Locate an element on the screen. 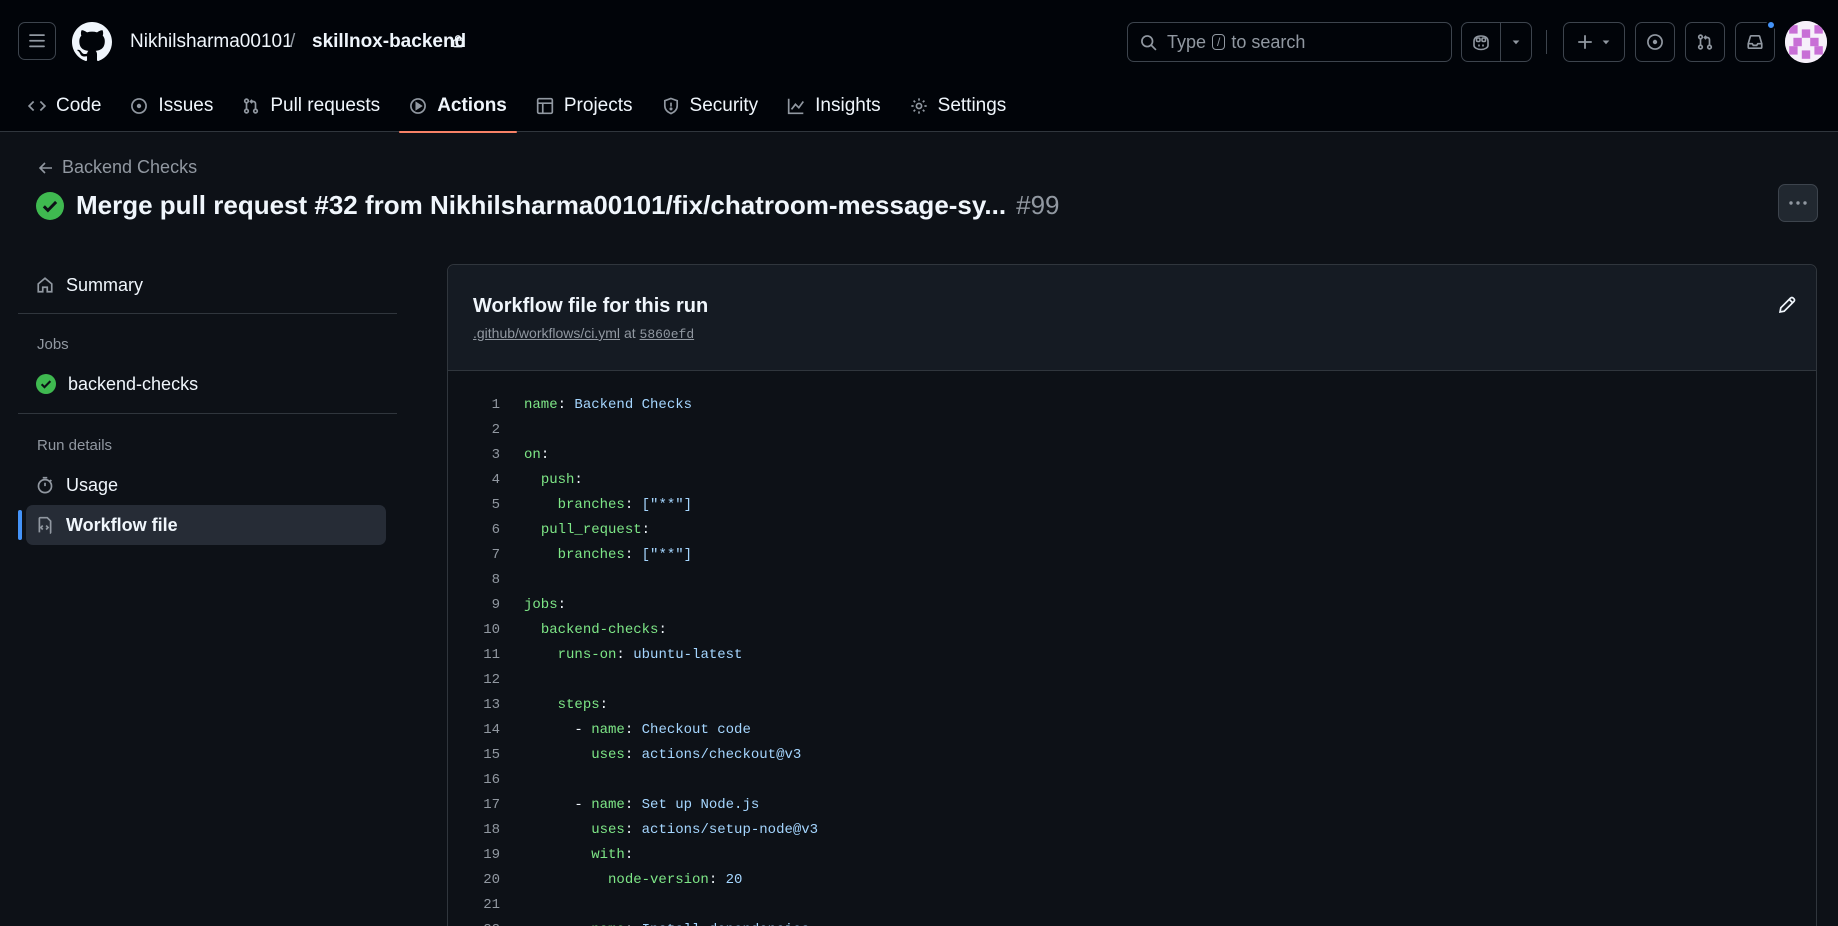 The height and width of the screenshot is (926, 1838). search-shortcut-key: / is located at coordinates (1219, 42).